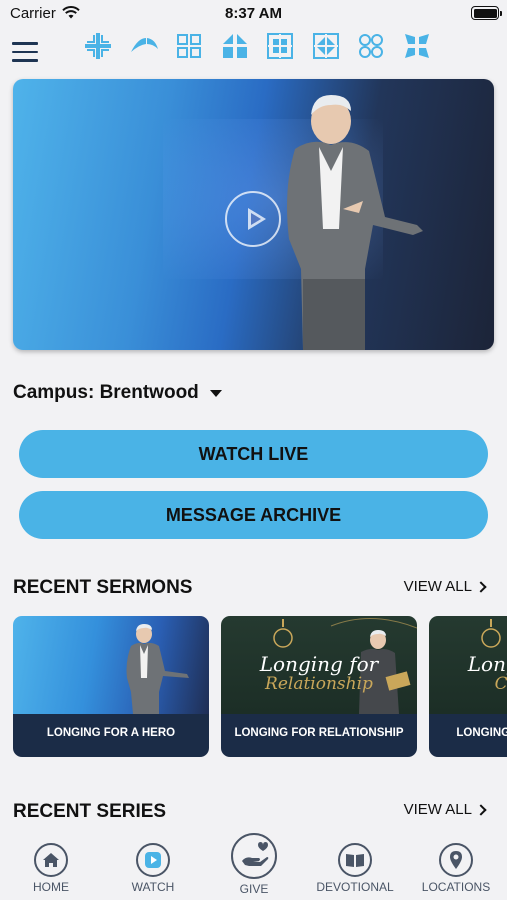 The width and height of the screenshot is (507, 900). Describe the element at coordinates (355, 860) in the screenshot. I see `devotional-icon` at that location.